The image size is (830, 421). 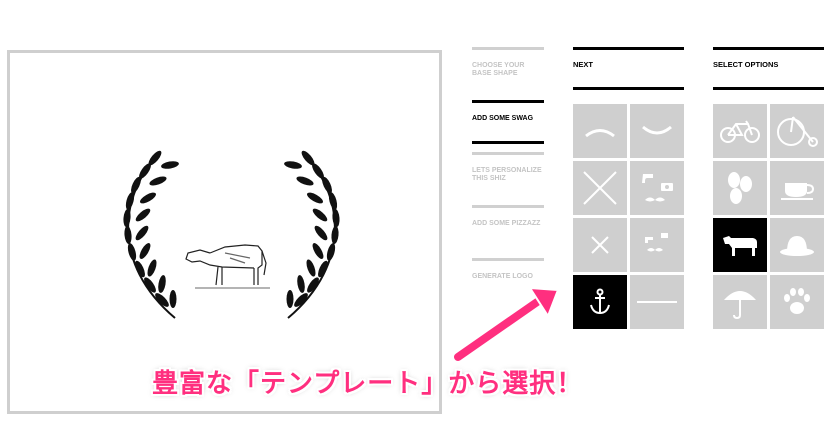 I want to click on options-panel-title: SELECT OPTIONS, so click(x=768, y=68).